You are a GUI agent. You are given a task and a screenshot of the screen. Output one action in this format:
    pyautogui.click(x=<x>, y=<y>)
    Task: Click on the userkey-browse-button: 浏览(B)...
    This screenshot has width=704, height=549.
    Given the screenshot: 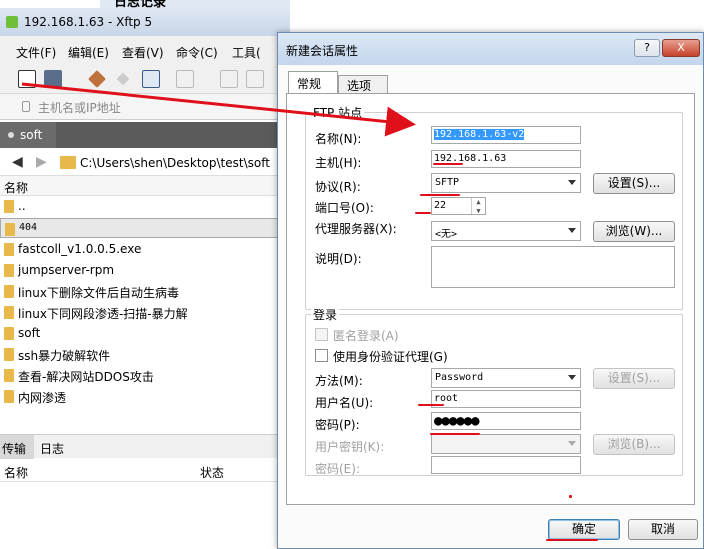 What is the action you would take?
    pyautogui.click(x=634, y=444)
    